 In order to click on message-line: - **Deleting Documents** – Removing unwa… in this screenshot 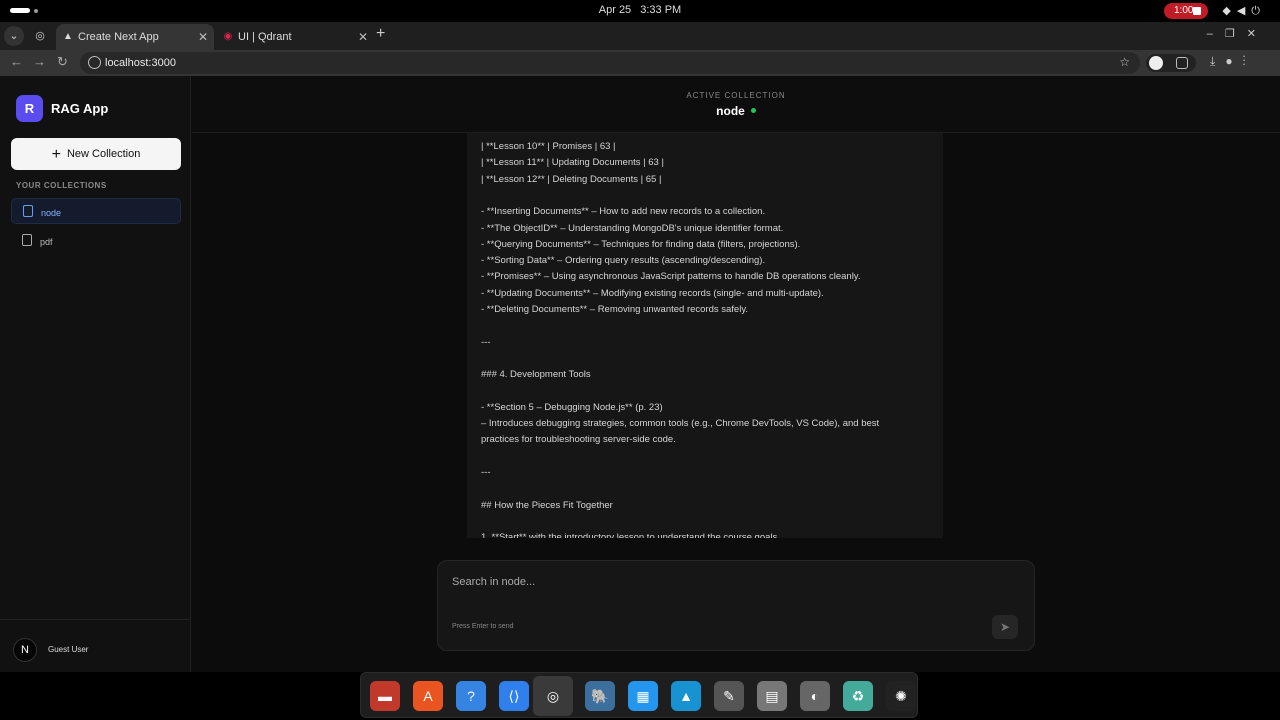, I will do `click(615, 309)`.